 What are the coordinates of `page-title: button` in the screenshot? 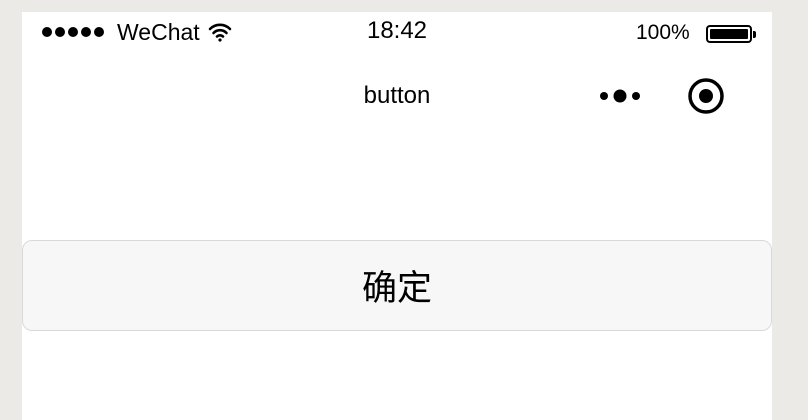 It's located at (397, 95).